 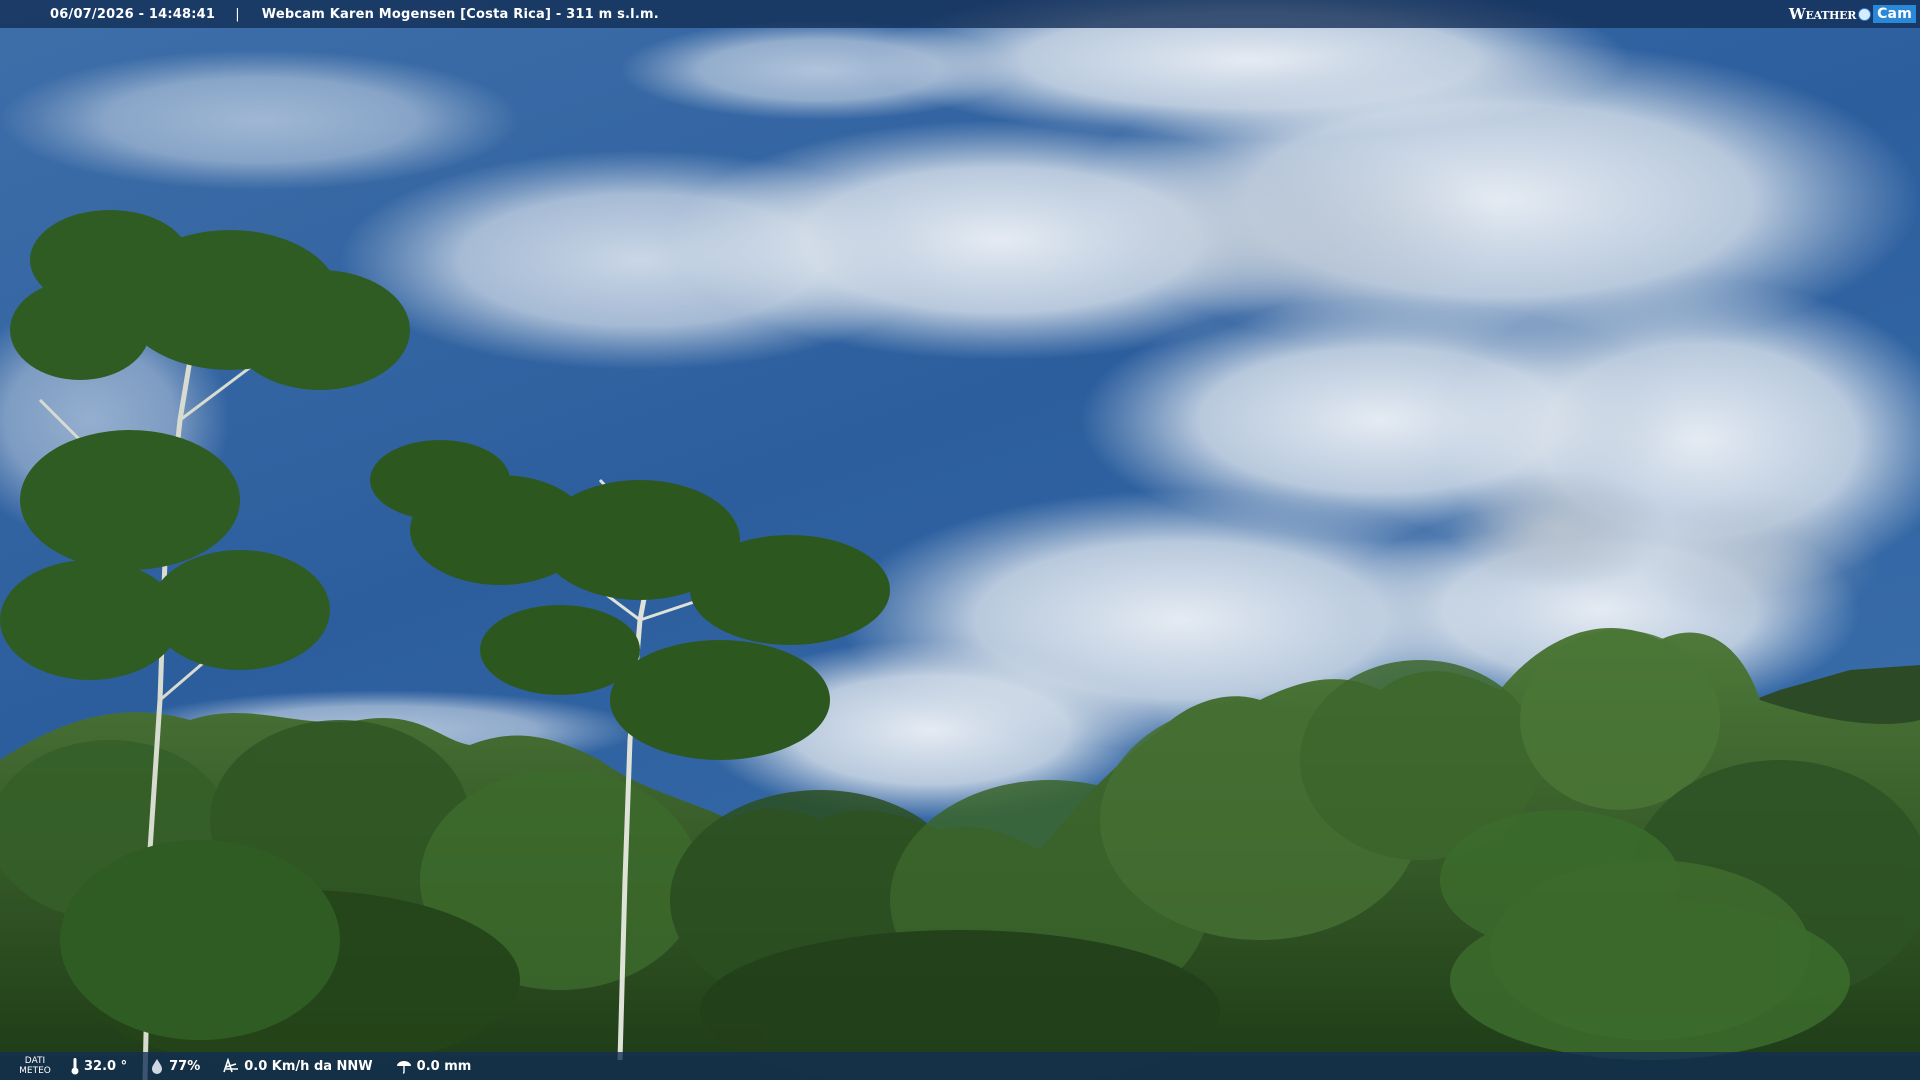 I want to click on rain-reading: 0.0 mm, so click(x=433, y=1066).